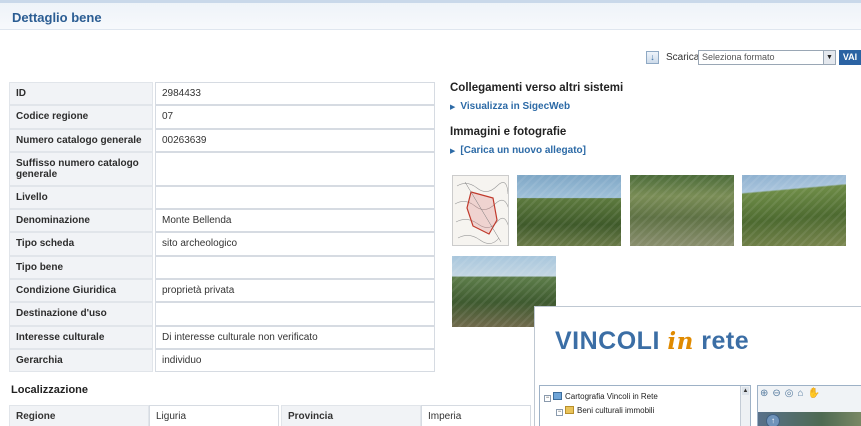 The width and height of the screenshot is (861, 426). Describe the element at coordinates (81, 140) in the screenshot. I see `detail-key: Numero catalogo generale` at that location.